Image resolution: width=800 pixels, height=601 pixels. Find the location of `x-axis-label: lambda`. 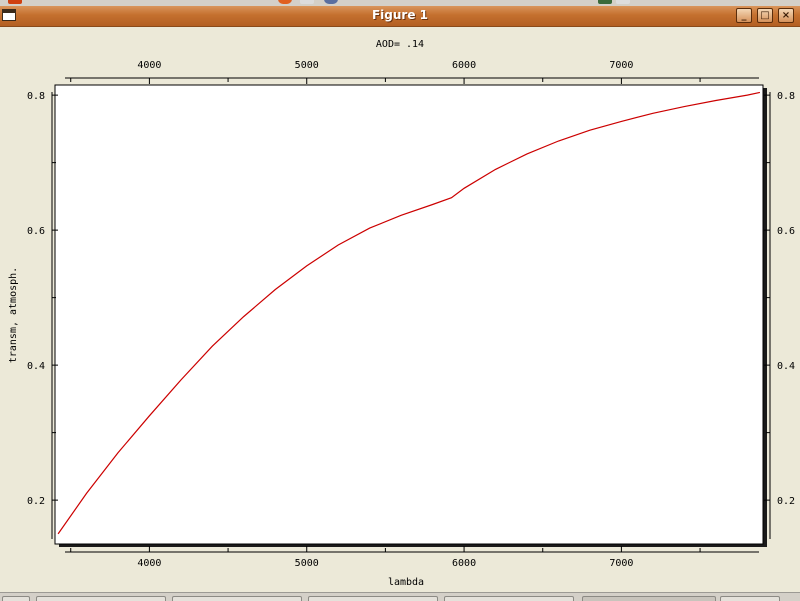

x-axis-label: lambda is located at coordinates (406, 582).